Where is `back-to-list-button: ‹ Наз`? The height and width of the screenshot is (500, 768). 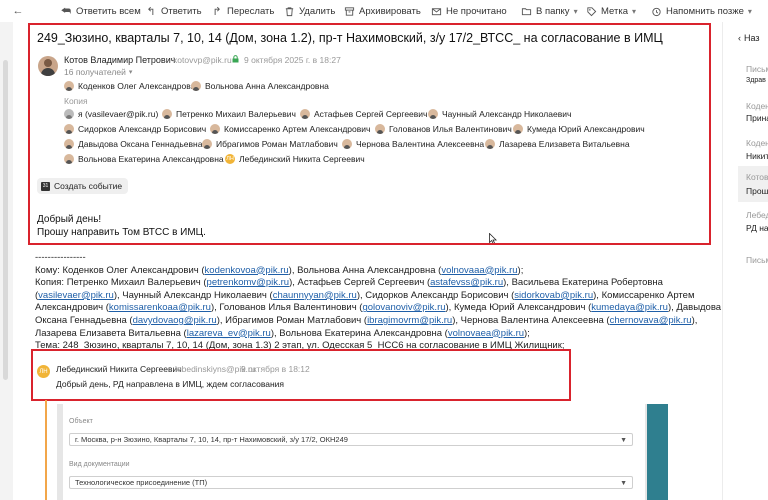
back-to-list-button: ‹ Наз is located at coordinates (749, 38).